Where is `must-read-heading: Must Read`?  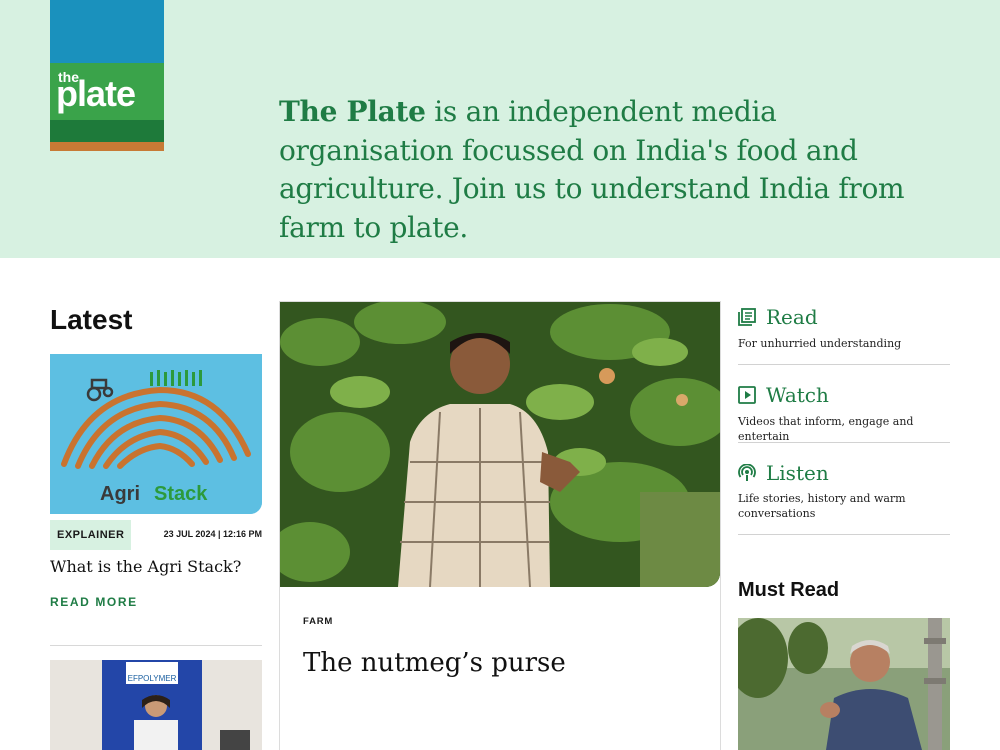
must-read-heading: Must Read is located at coordinates (789, 590).